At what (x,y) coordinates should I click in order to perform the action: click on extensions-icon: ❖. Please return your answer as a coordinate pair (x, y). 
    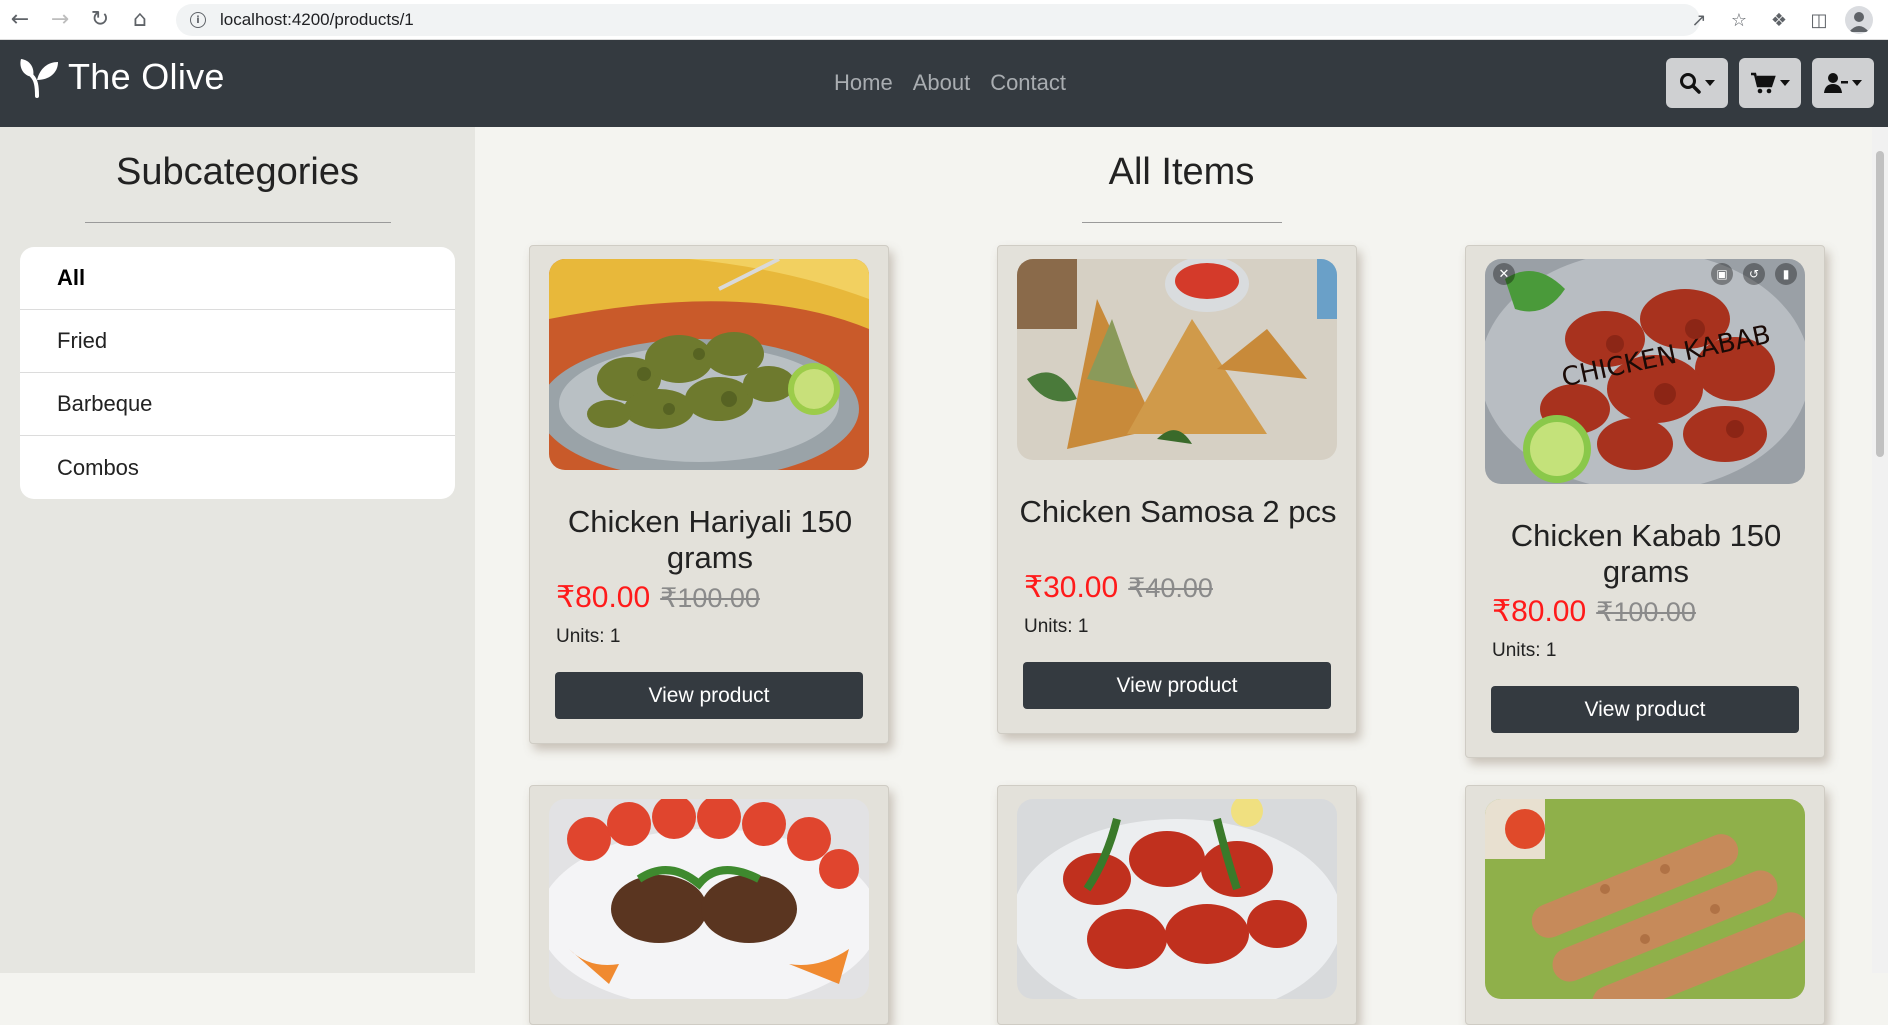
    Looking at the image, I should click on (1779, 20).